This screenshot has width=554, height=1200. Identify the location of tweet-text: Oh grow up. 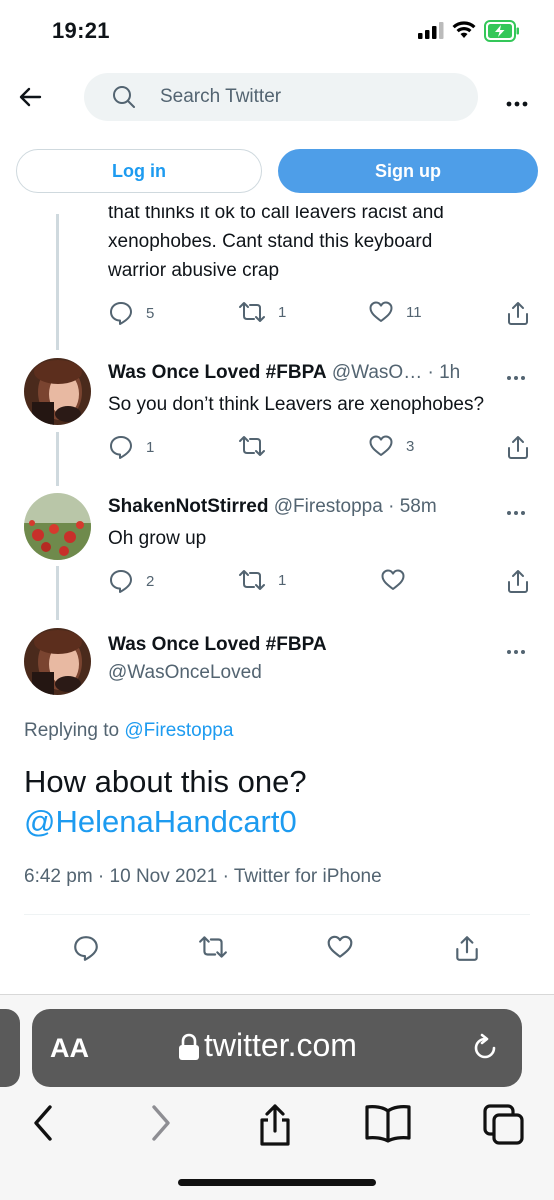
(157, 538).